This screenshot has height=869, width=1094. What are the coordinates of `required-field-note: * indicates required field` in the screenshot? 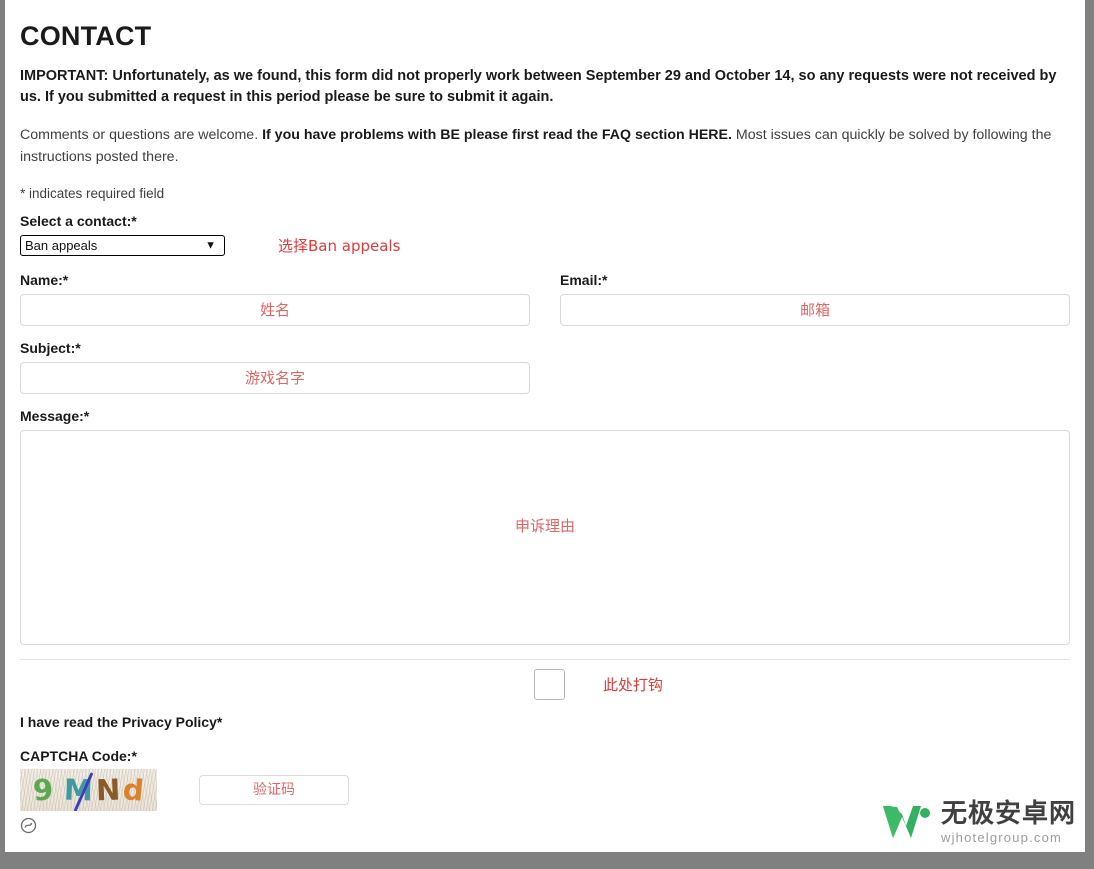 It's located at (92, 194).